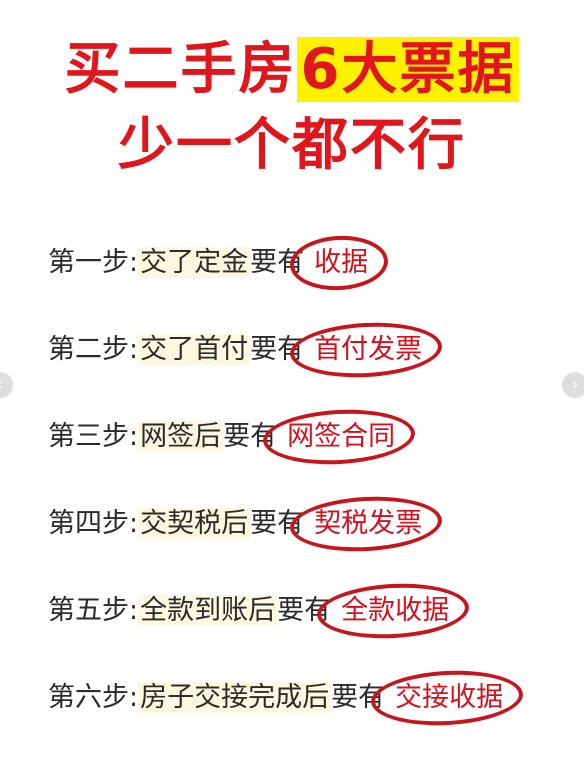  I want to click on chevron-right-icon: ›, so click(573, 385).